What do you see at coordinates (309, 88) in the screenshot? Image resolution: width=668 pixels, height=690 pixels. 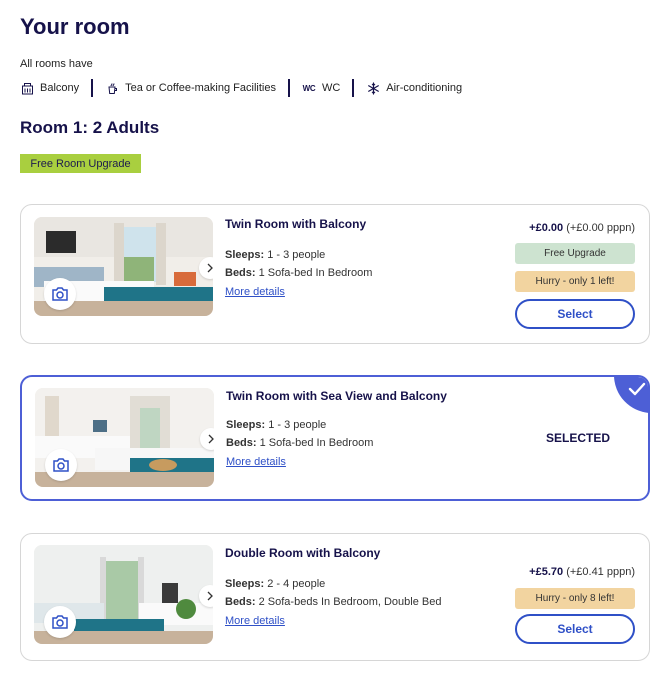 I see `wc-icon: WC` at bounding box center [309, 88].